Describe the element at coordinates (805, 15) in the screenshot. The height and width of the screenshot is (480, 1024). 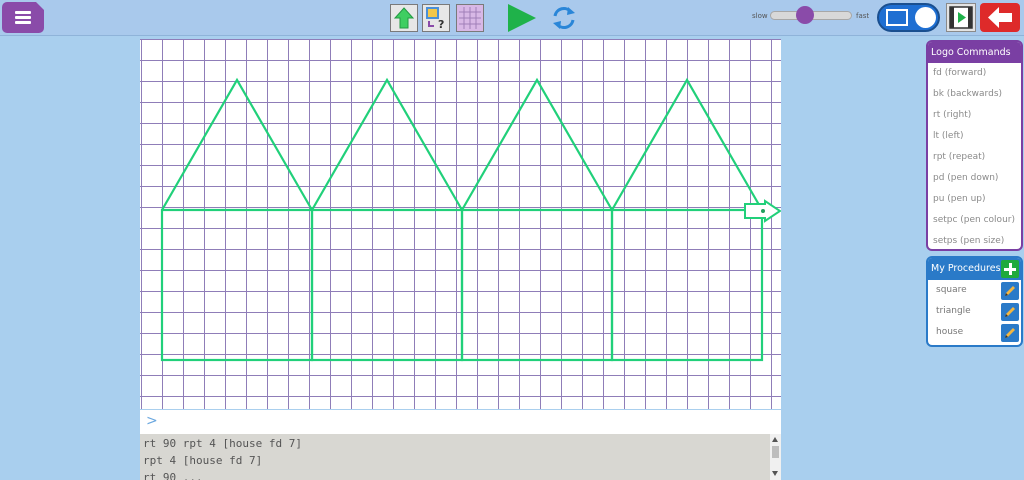
I see `speed-slider-thumb` at that location.